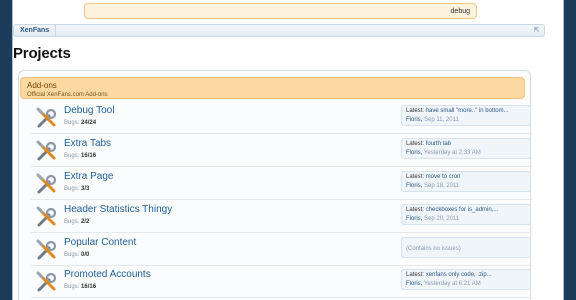  I want to click on project-title-link: Header Statistics Thingy, so click(118, 209).